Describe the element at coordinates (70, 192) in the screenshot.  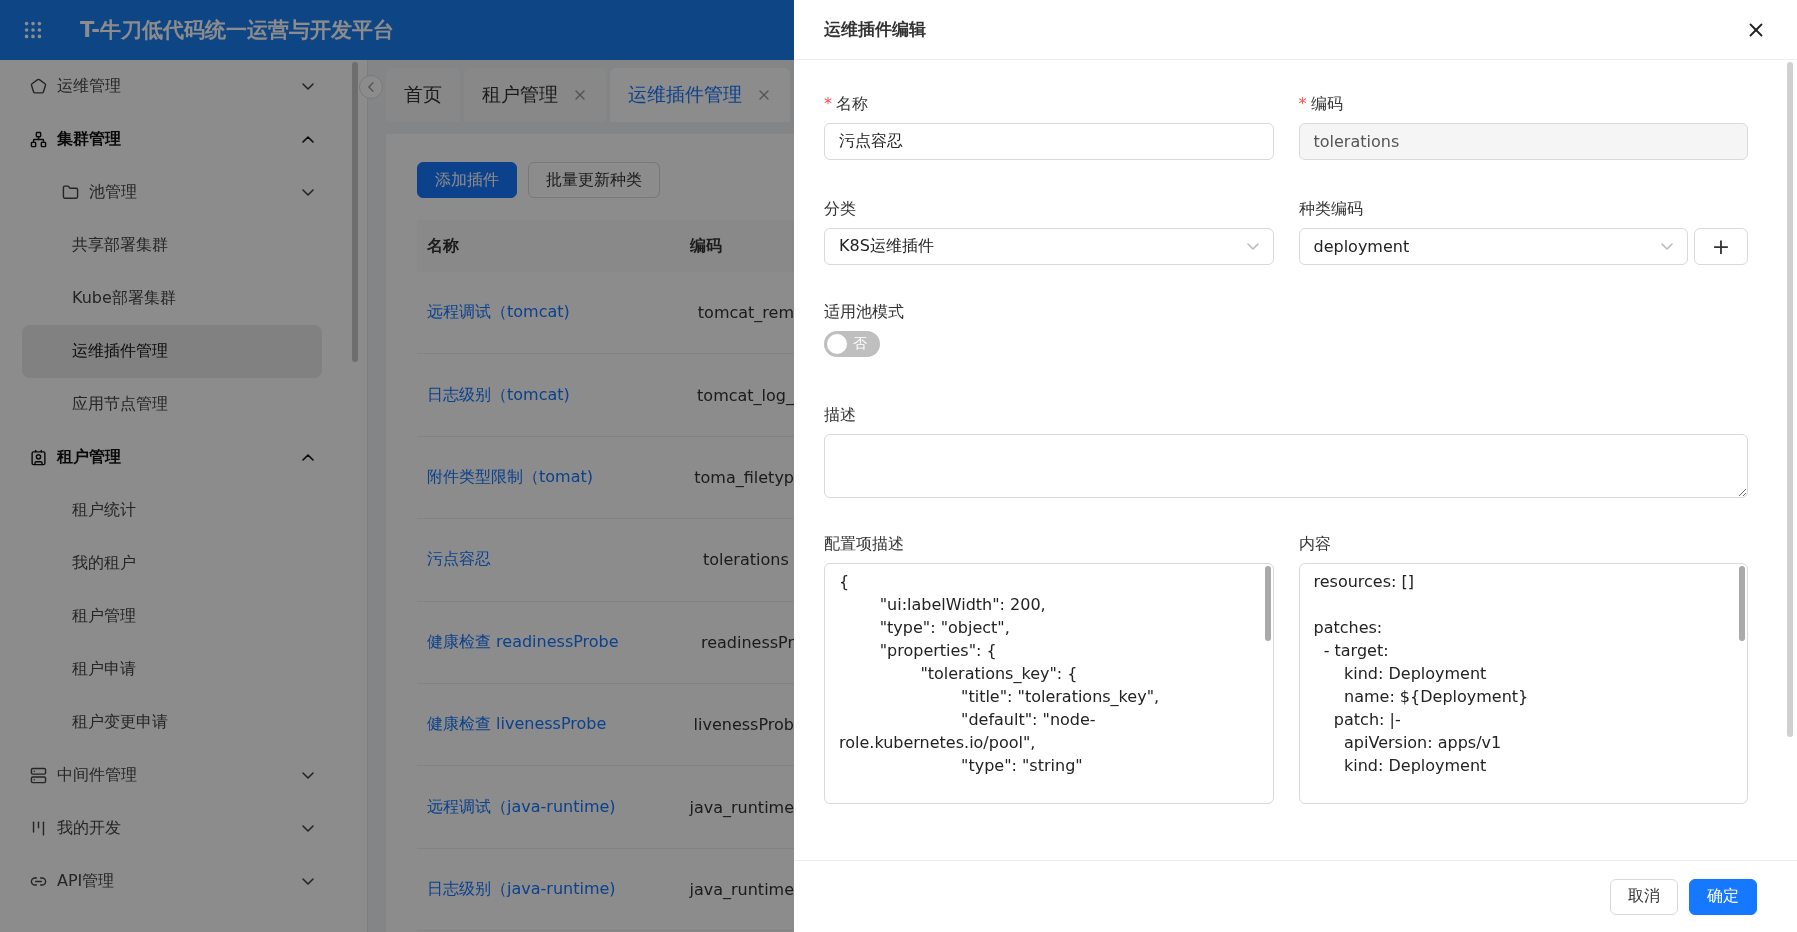
I see `folder-icon` at that location.